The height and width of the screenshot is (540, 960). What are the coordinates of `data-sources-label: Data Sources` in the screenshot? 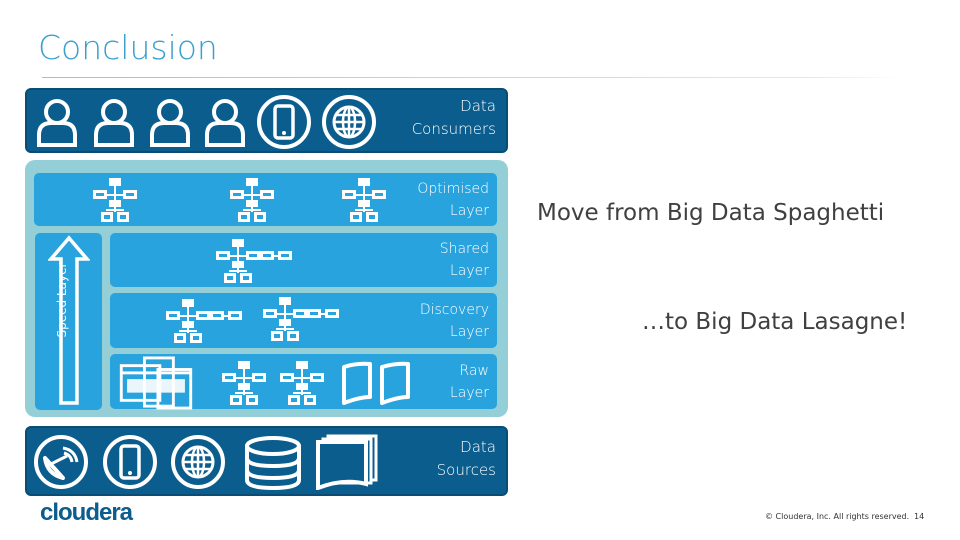 It's located at (466, 458).